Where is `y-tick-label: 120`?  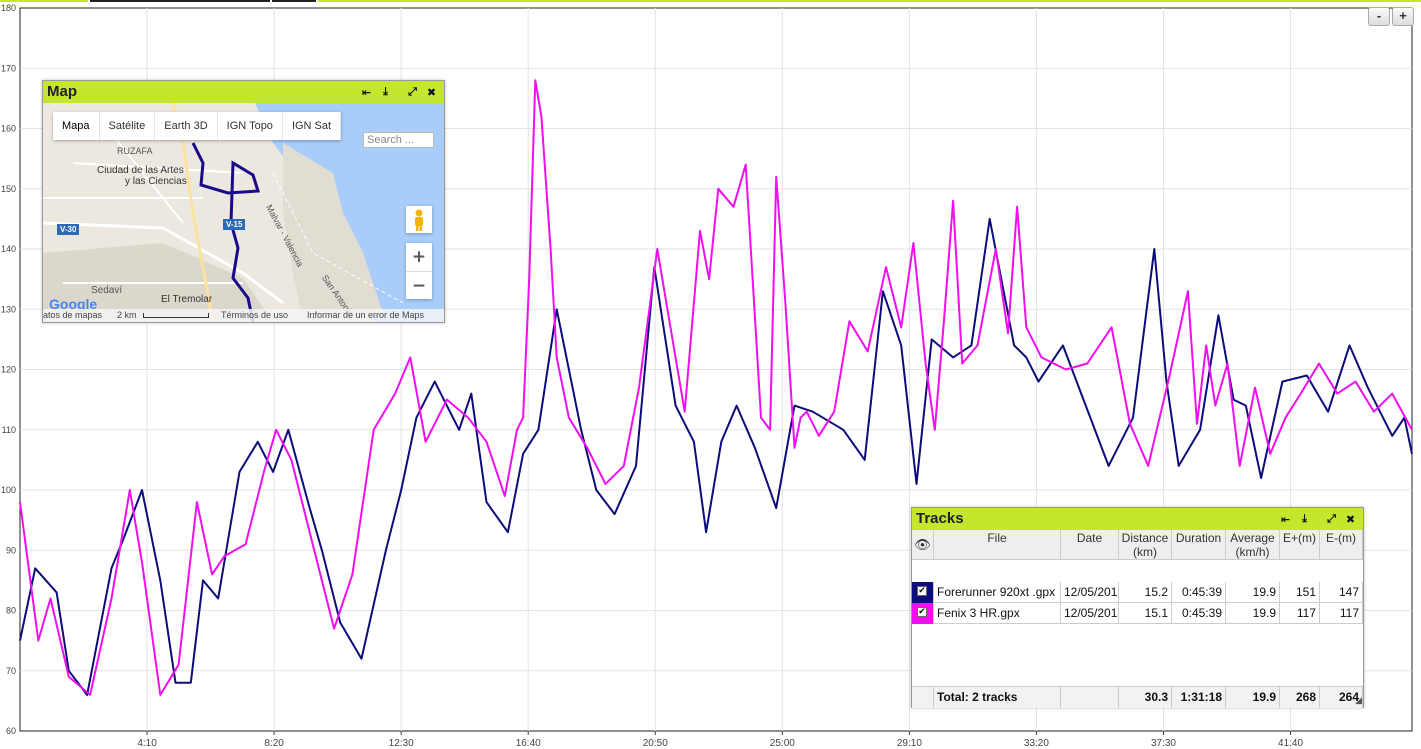 y-tick-label: 120 is located at coordinates (8, 370).